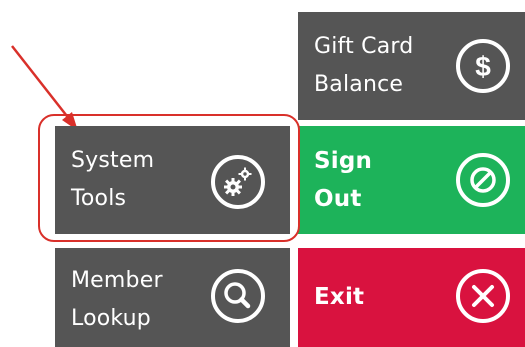 The image size is (525, 347). I want to click on system-tools-tile: System Tools, so click(172, 180).